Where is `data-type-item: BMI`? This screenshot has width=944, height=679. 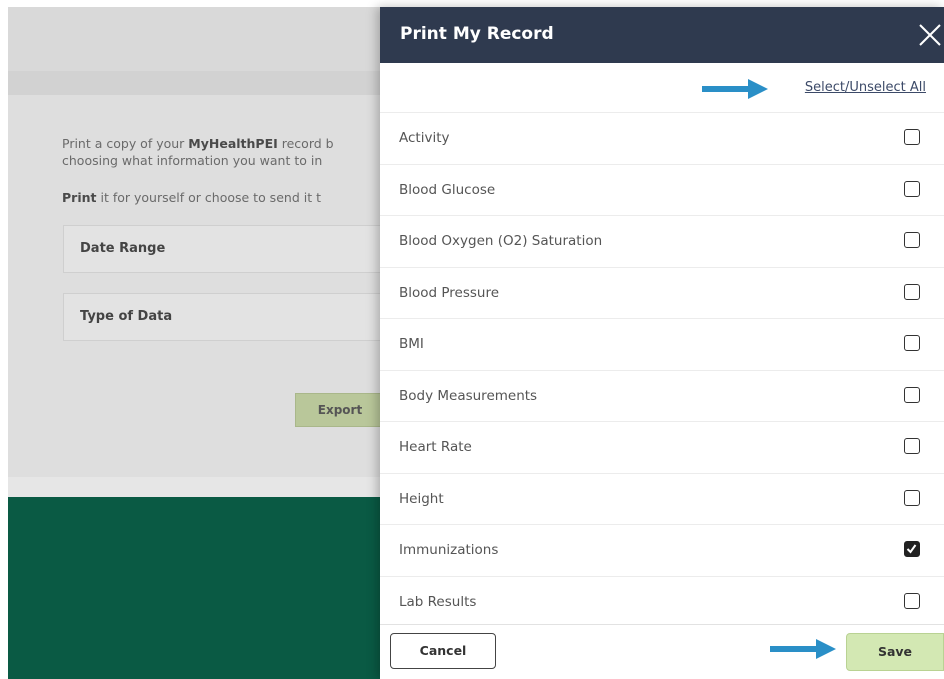
data-type-item: BMI is located at coordinates (662, 345).